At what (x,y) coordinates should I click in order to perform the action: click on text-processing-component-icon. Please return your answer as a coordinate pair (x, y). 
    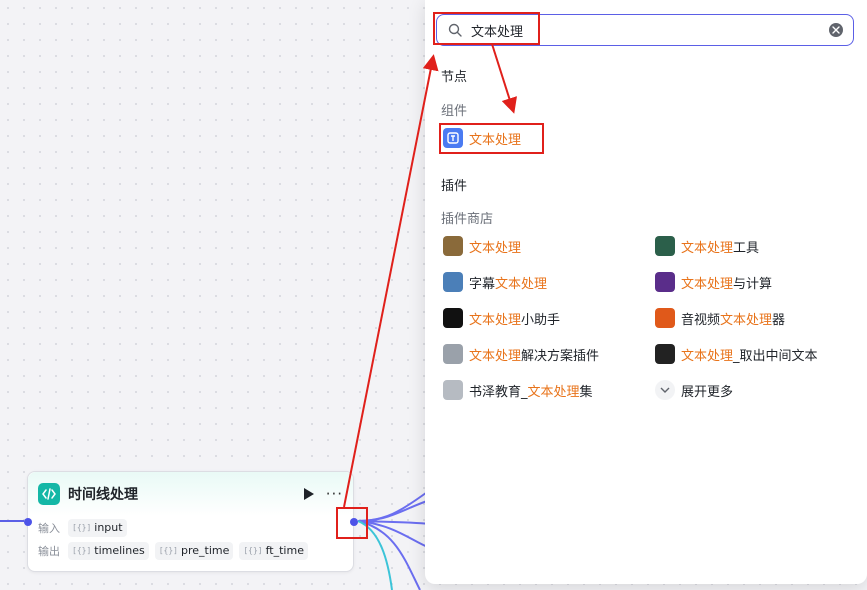
    Looking at the image, I should click on (453, 138).